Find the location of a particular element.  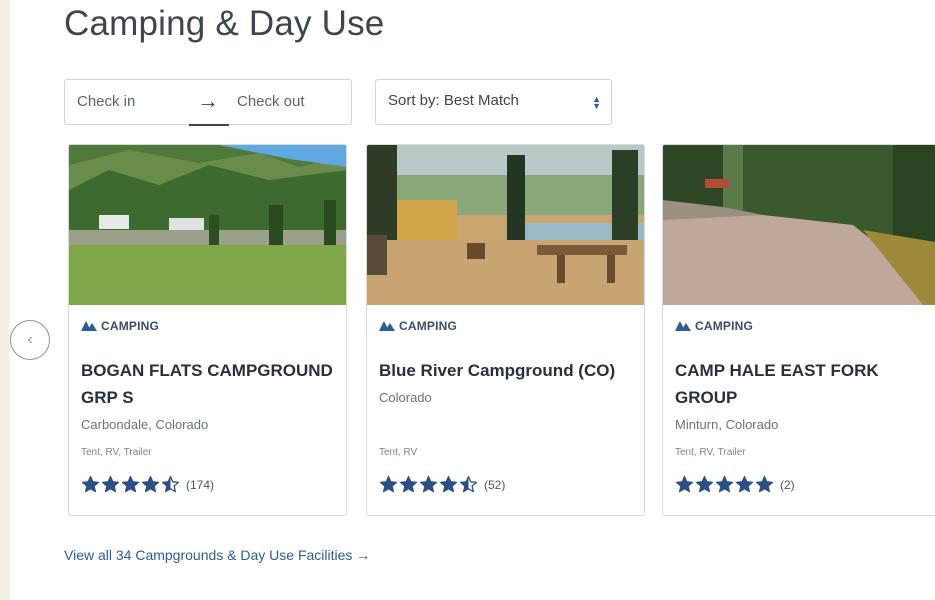

check-out-field: Check out is located at coordinates (271, 101).